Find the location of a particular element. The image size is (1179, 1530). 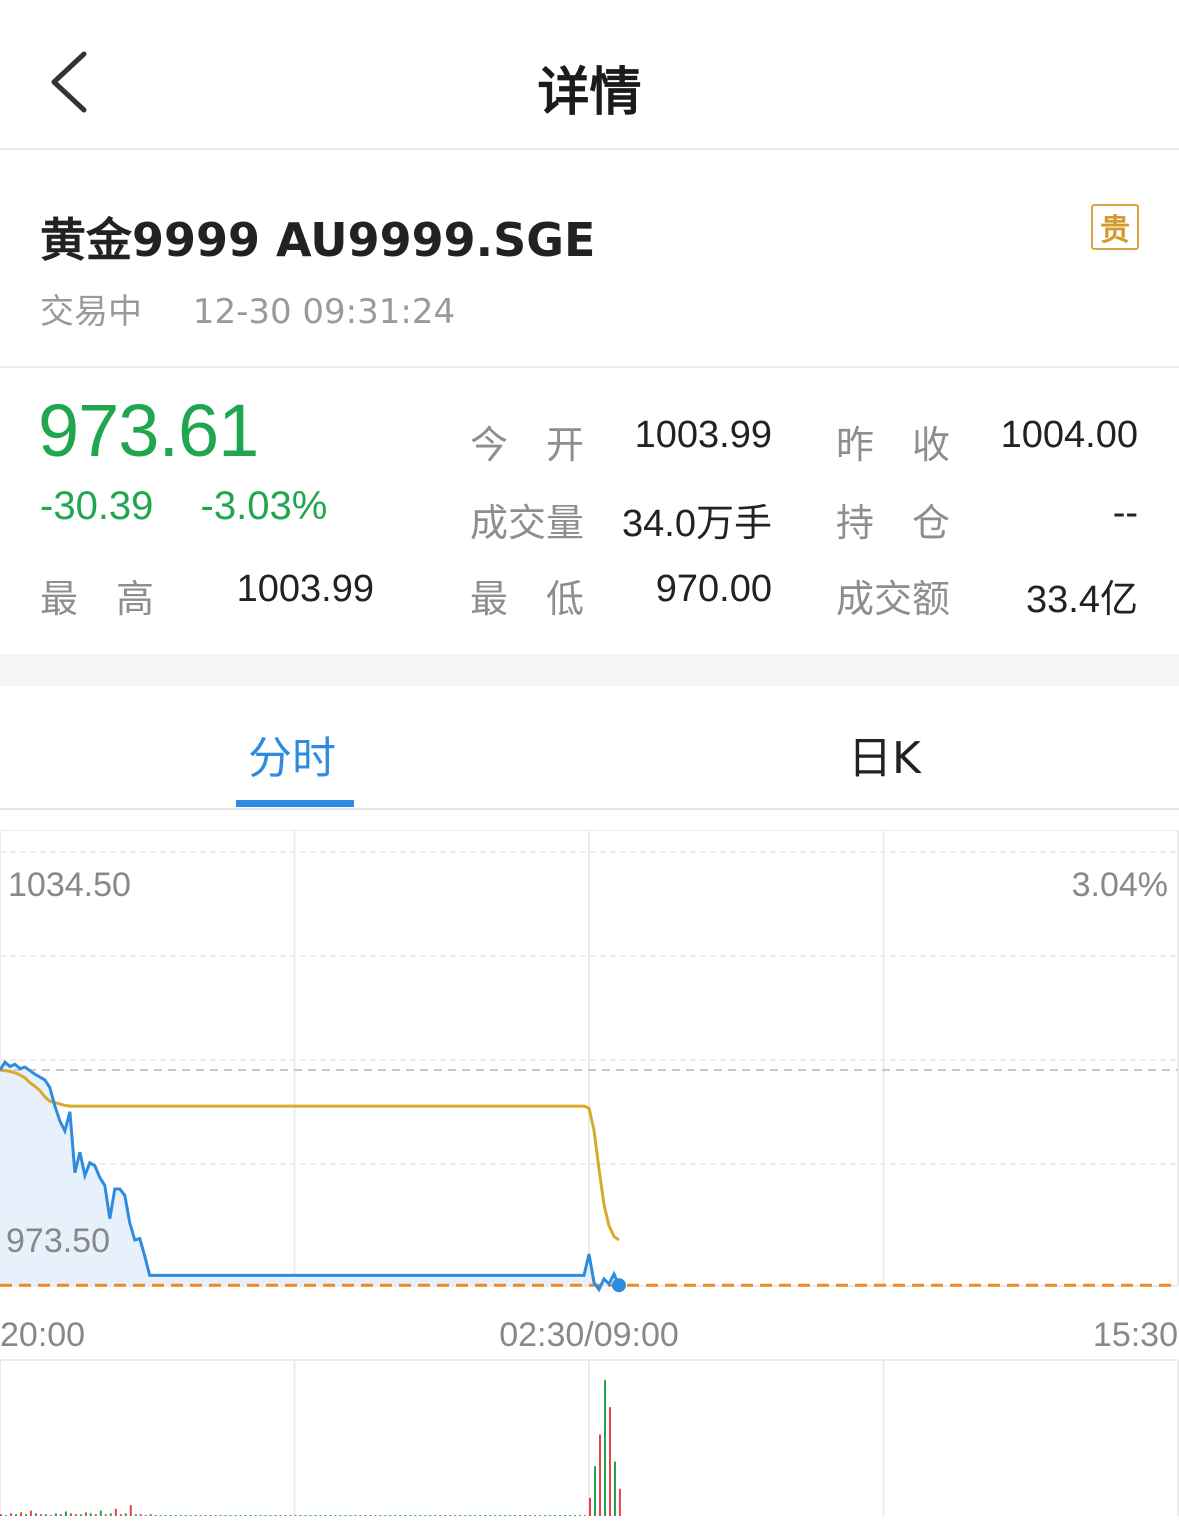

active-tab-indicator is located at coordinates (295, 803).